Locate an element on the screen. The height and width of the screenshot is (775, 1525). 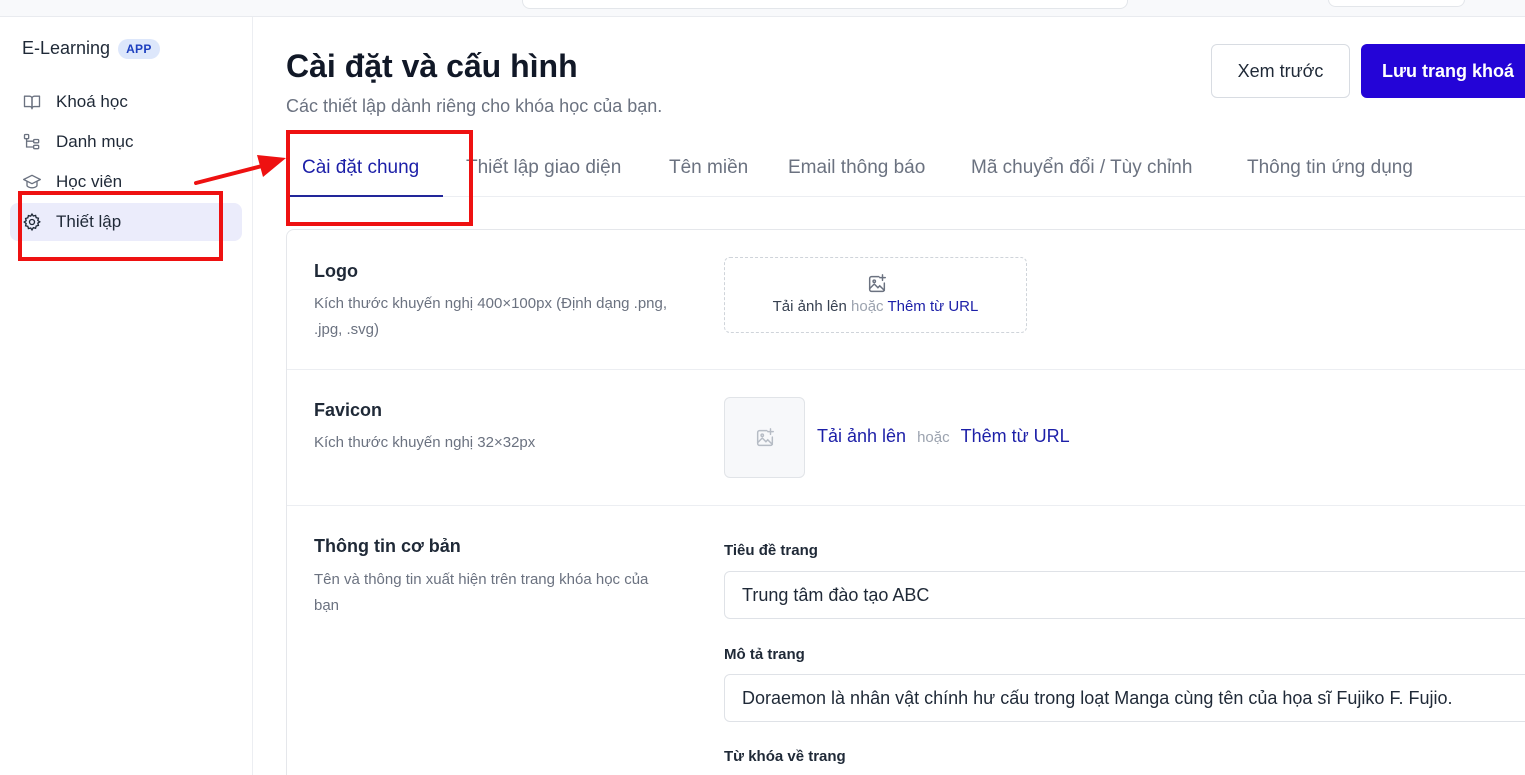
book-open-icon is located at coordinates (32, 102).